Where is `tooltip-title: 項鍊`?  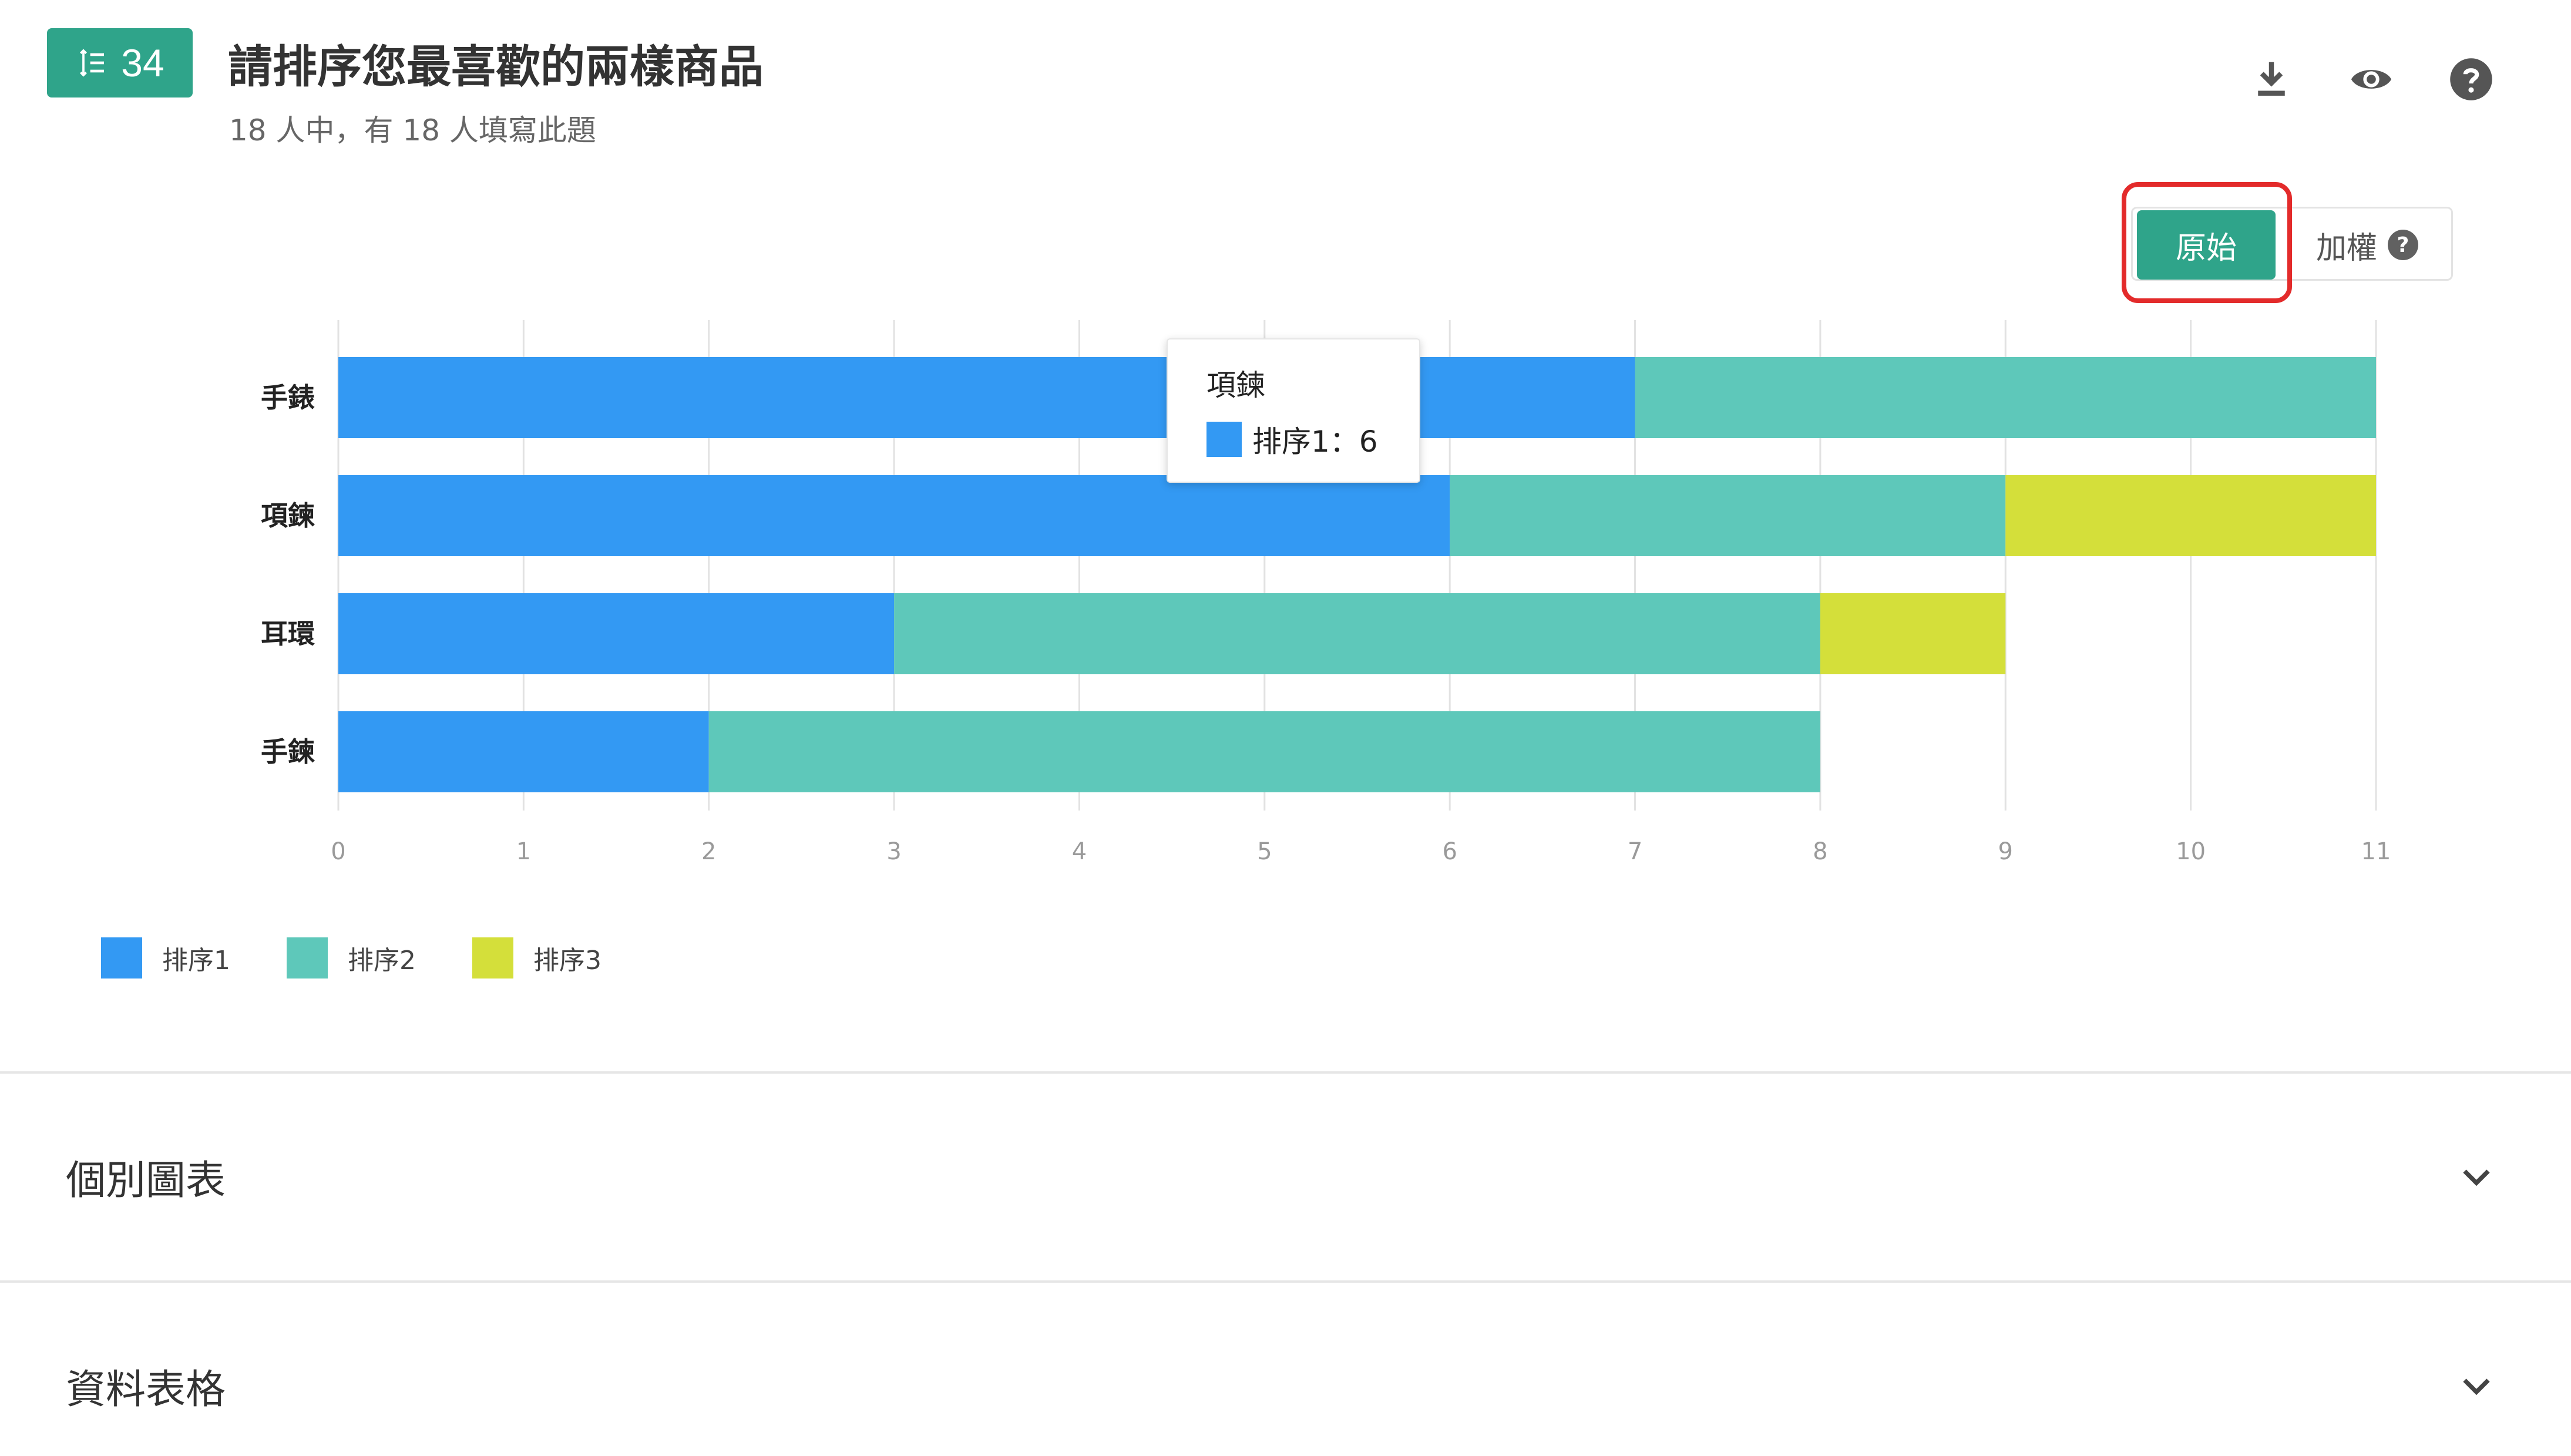
tooltip-title: 項鍊 is located at coordinates (1235, 385).